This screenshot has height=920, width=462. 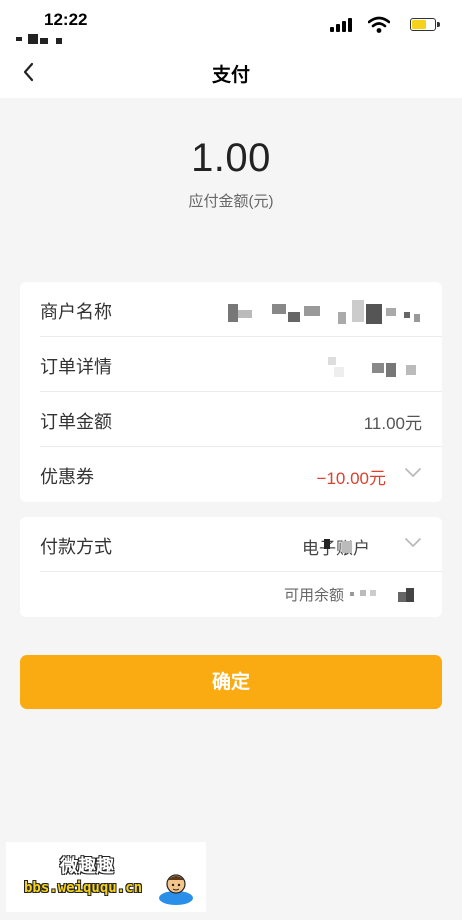 What do you see at coordinates (230, 75) in the screenshot?
I see `page-title: 支付` at bounding box center [230, 75].